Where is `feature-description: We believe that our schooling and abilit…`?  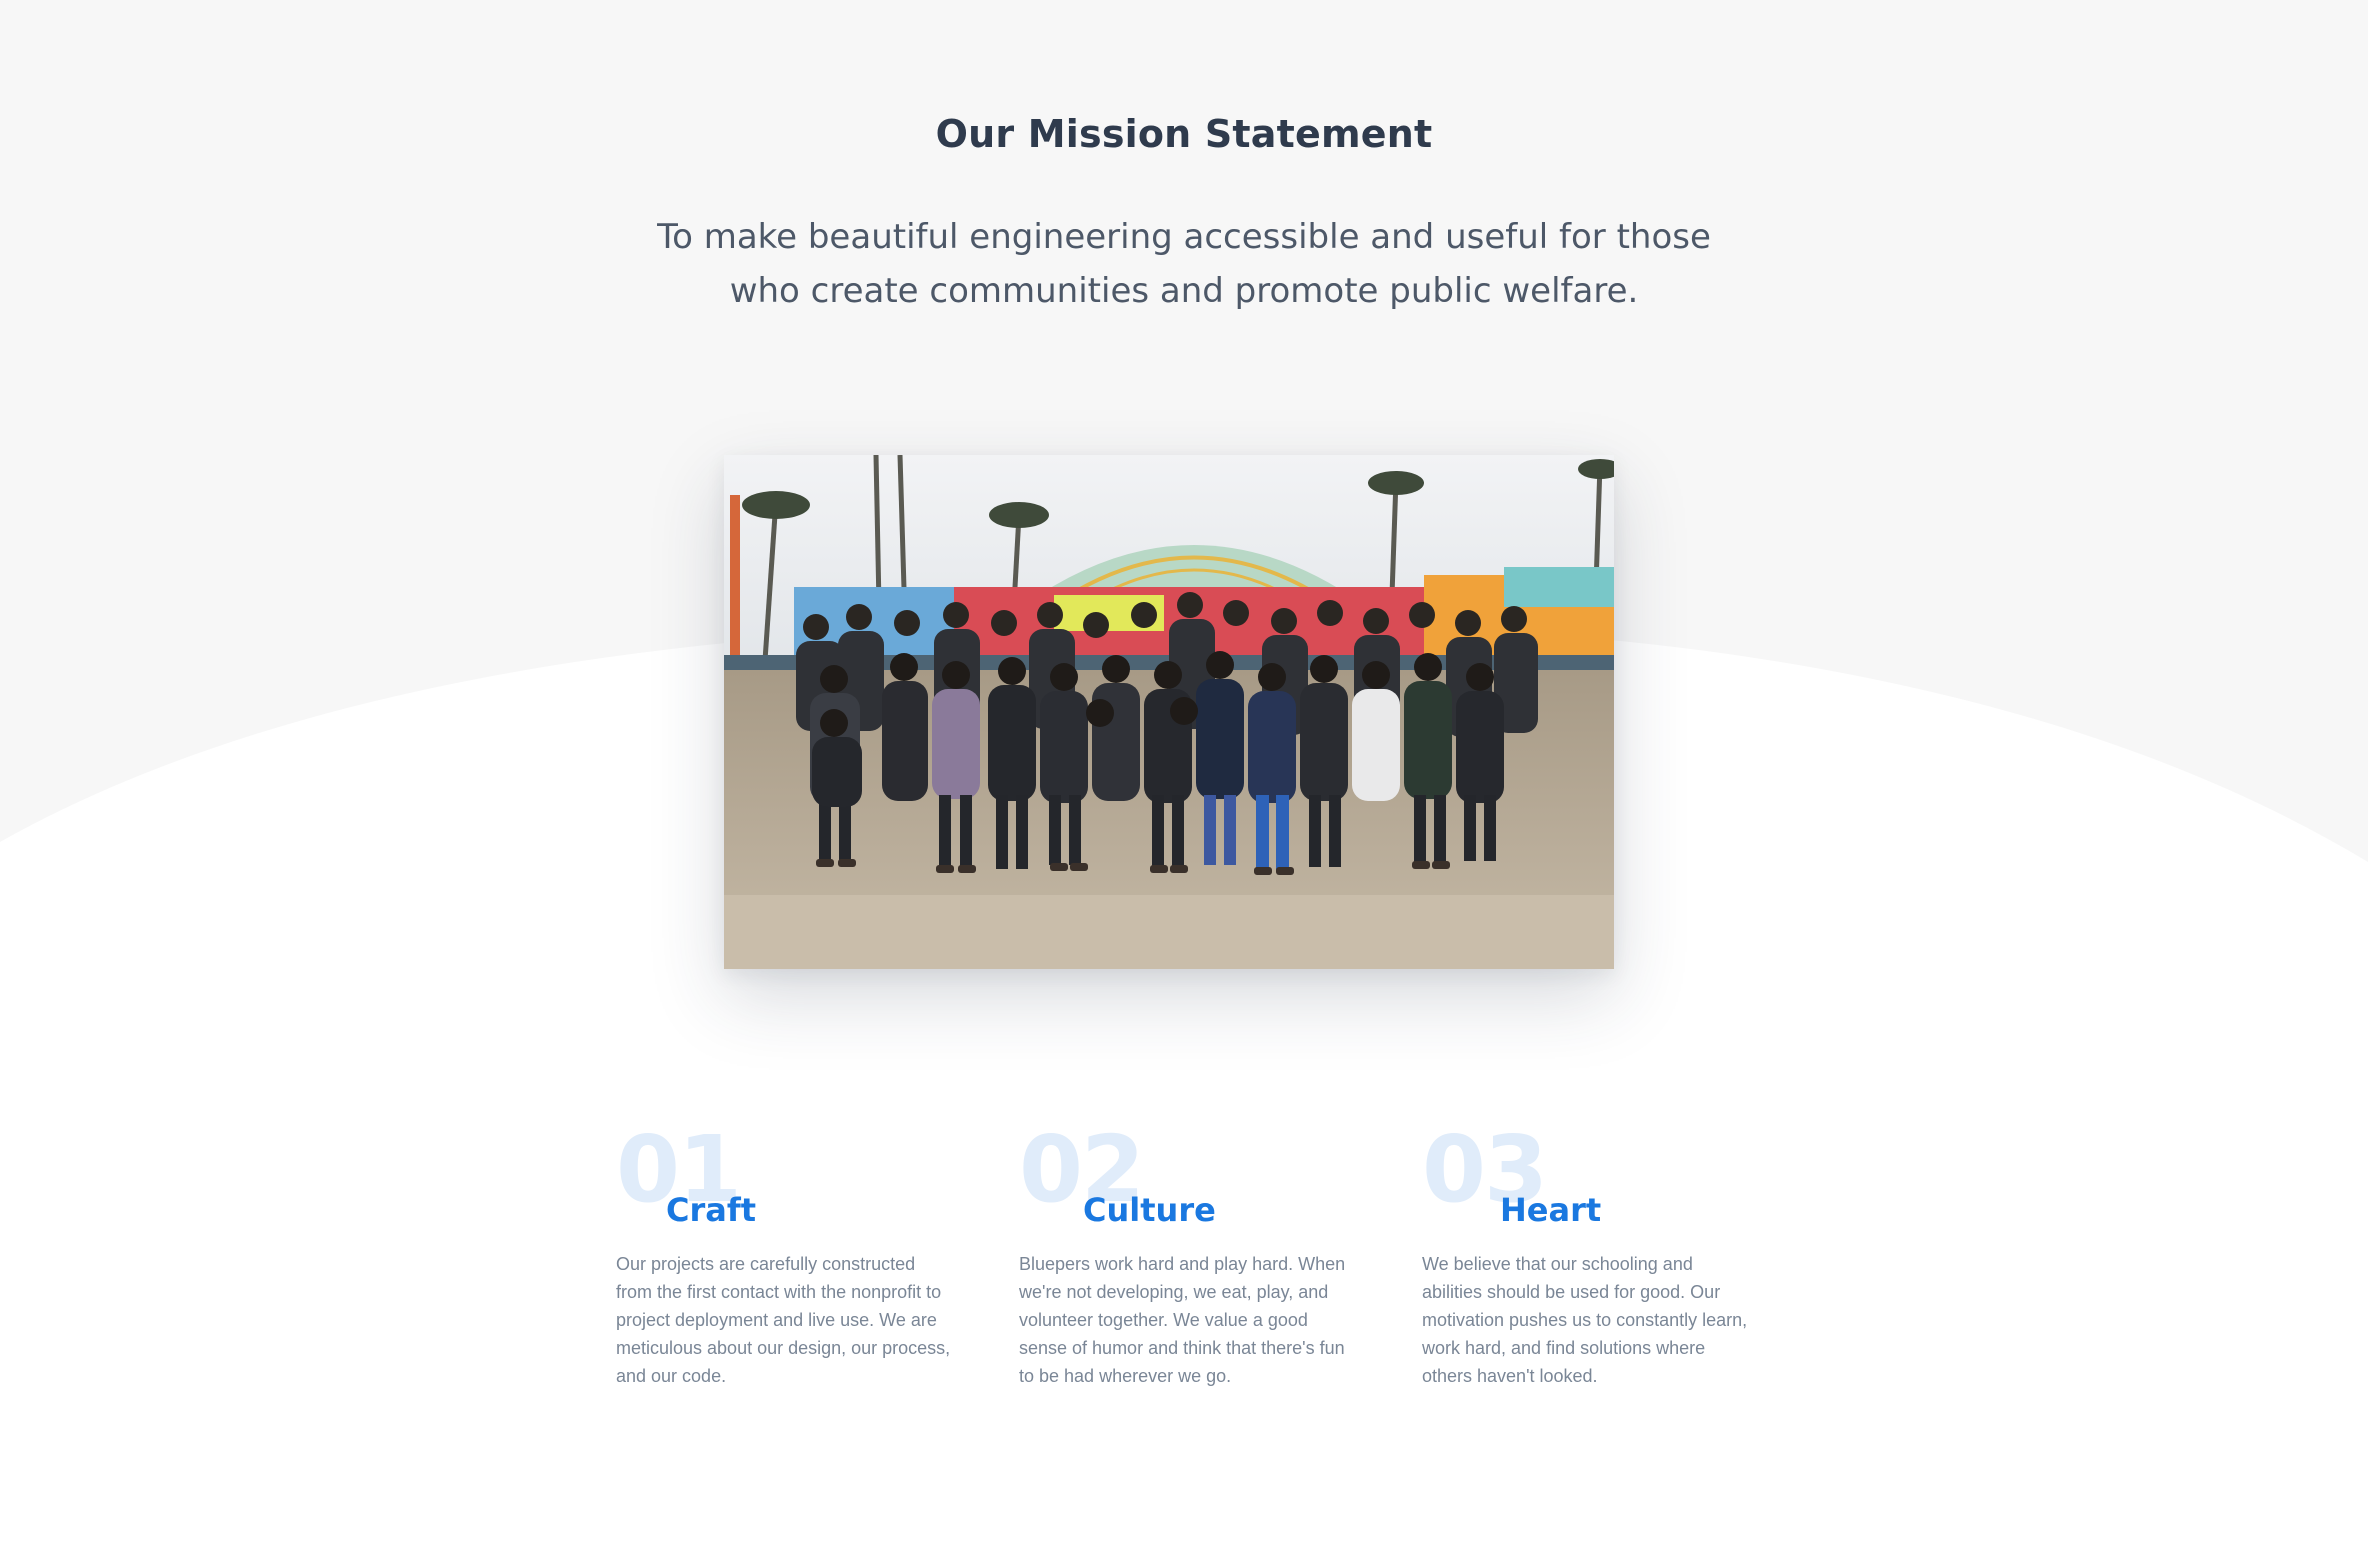
feature-description: We believe that our schooling and abilit… is located at coordinates (1585, 1320).